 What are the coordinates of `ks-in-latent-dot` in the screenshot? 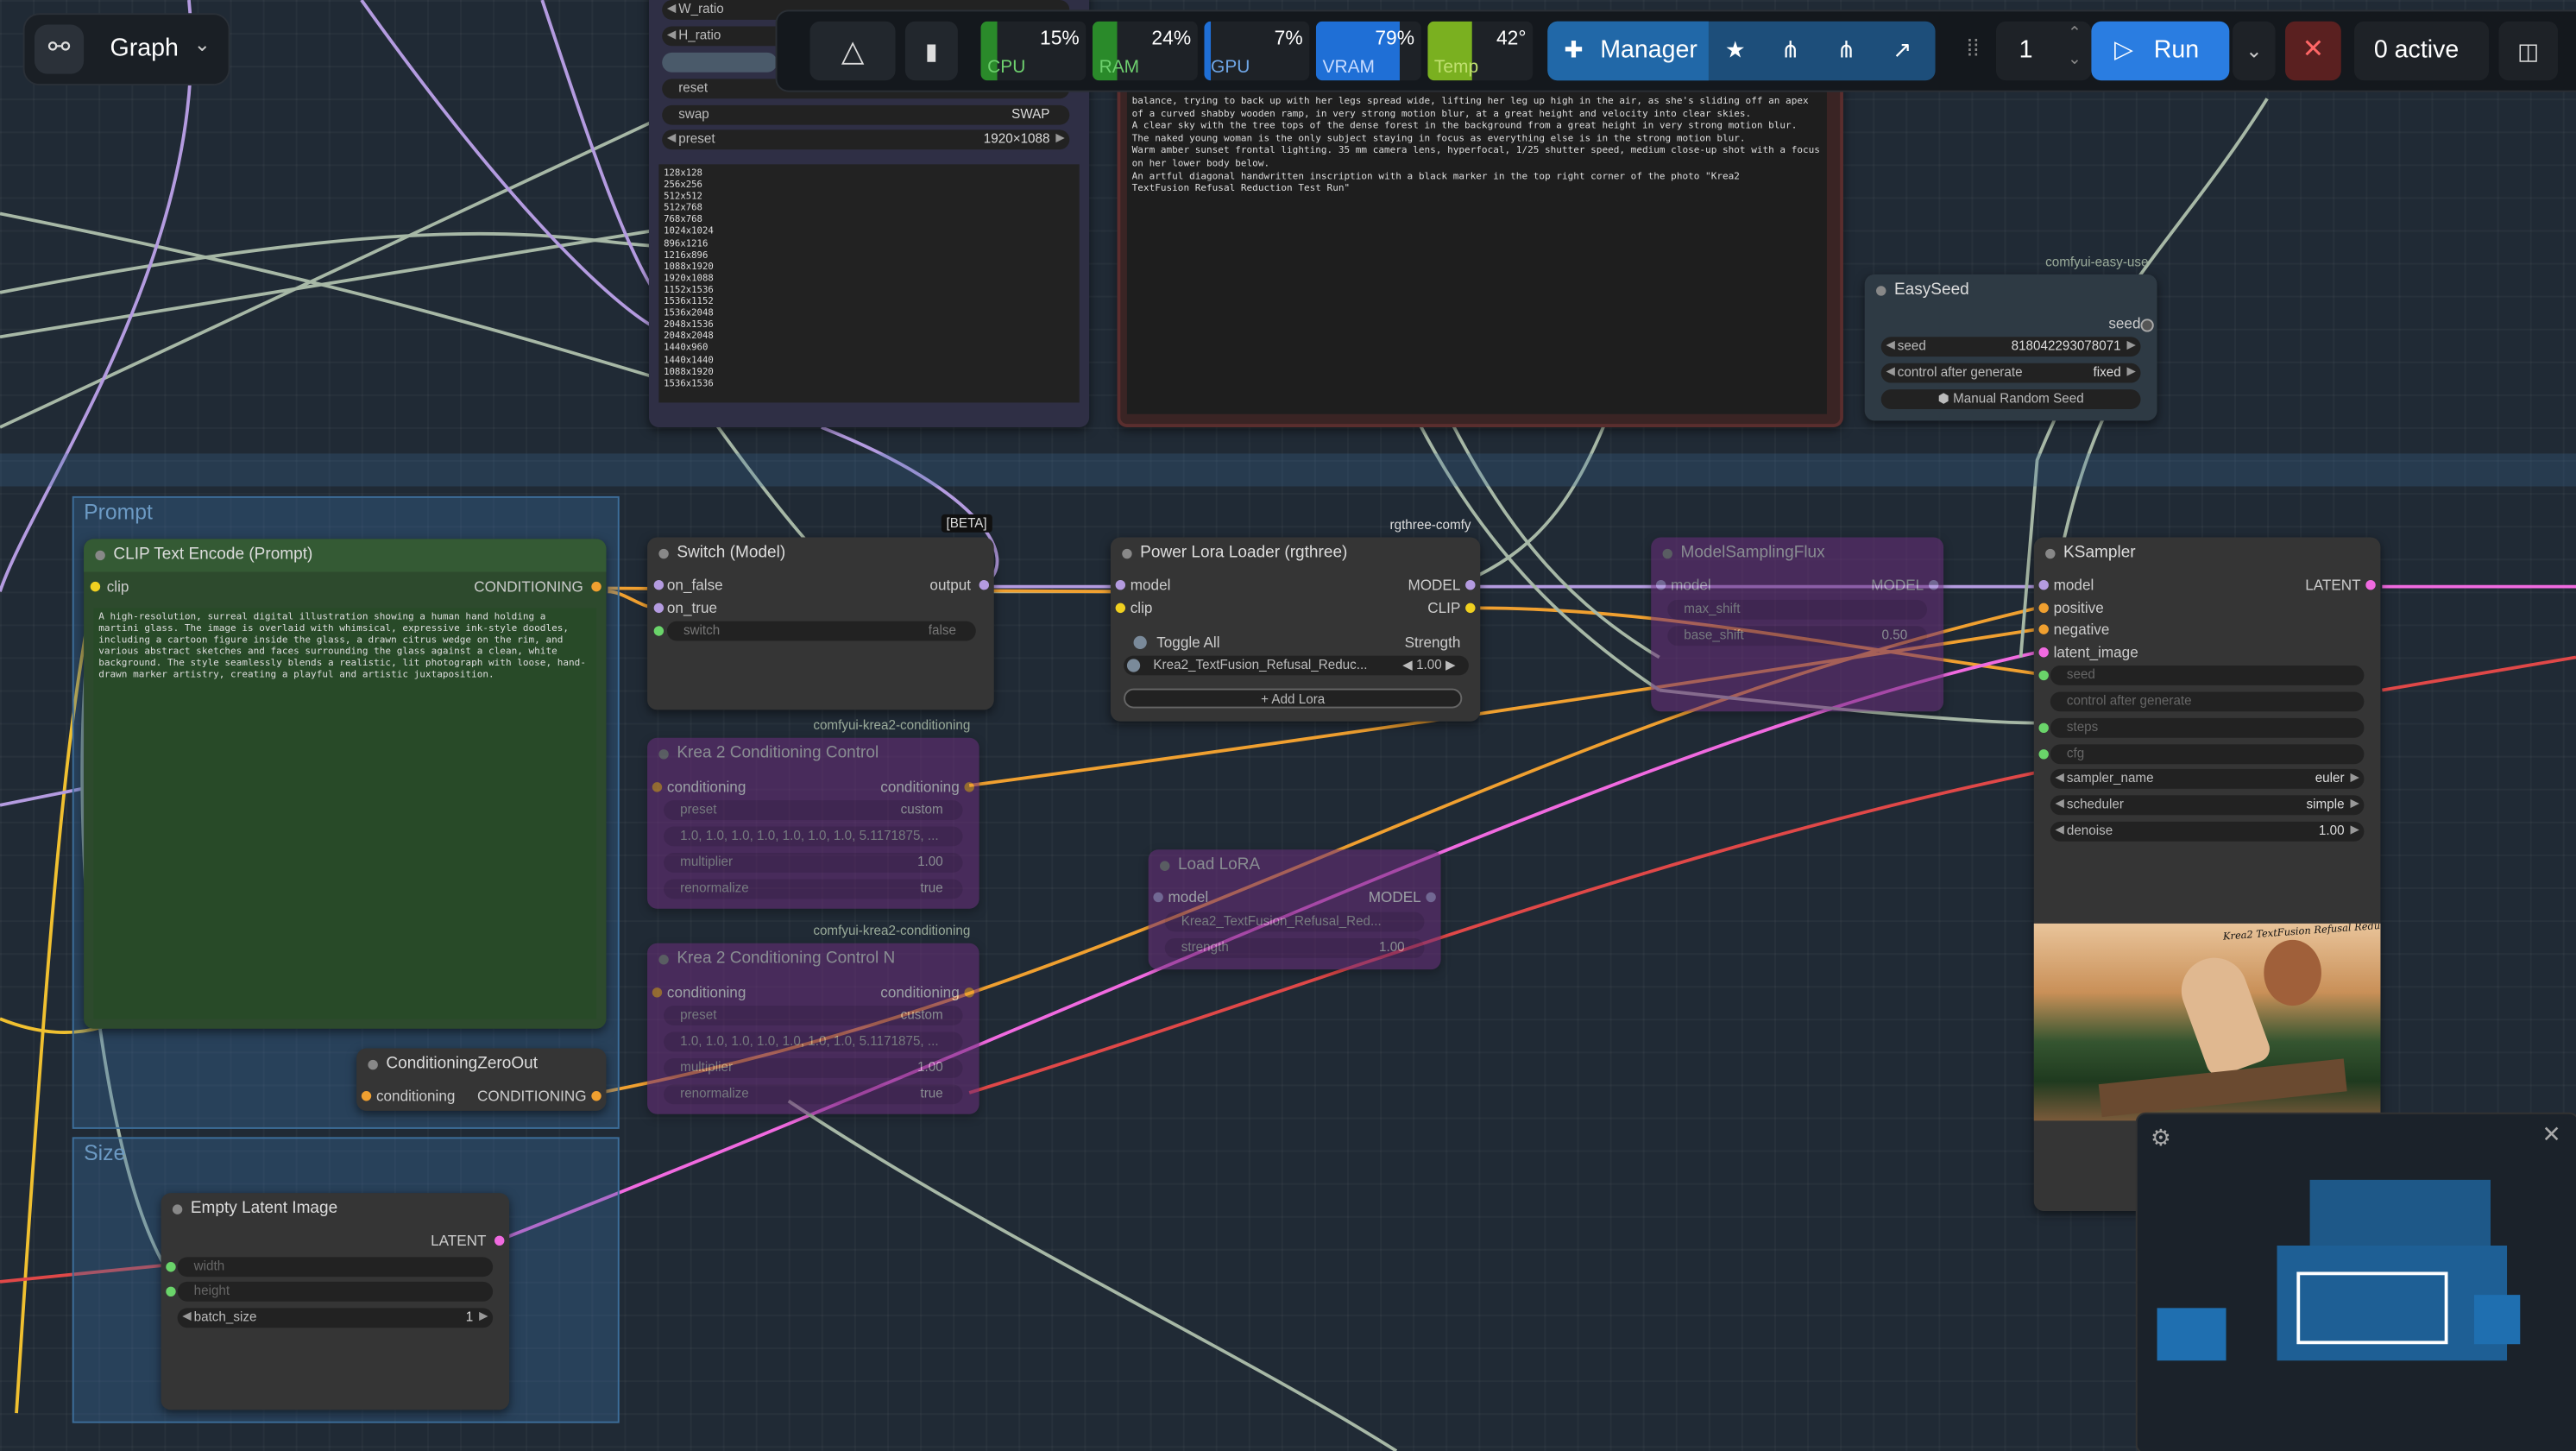 It's located at (2043, 652).